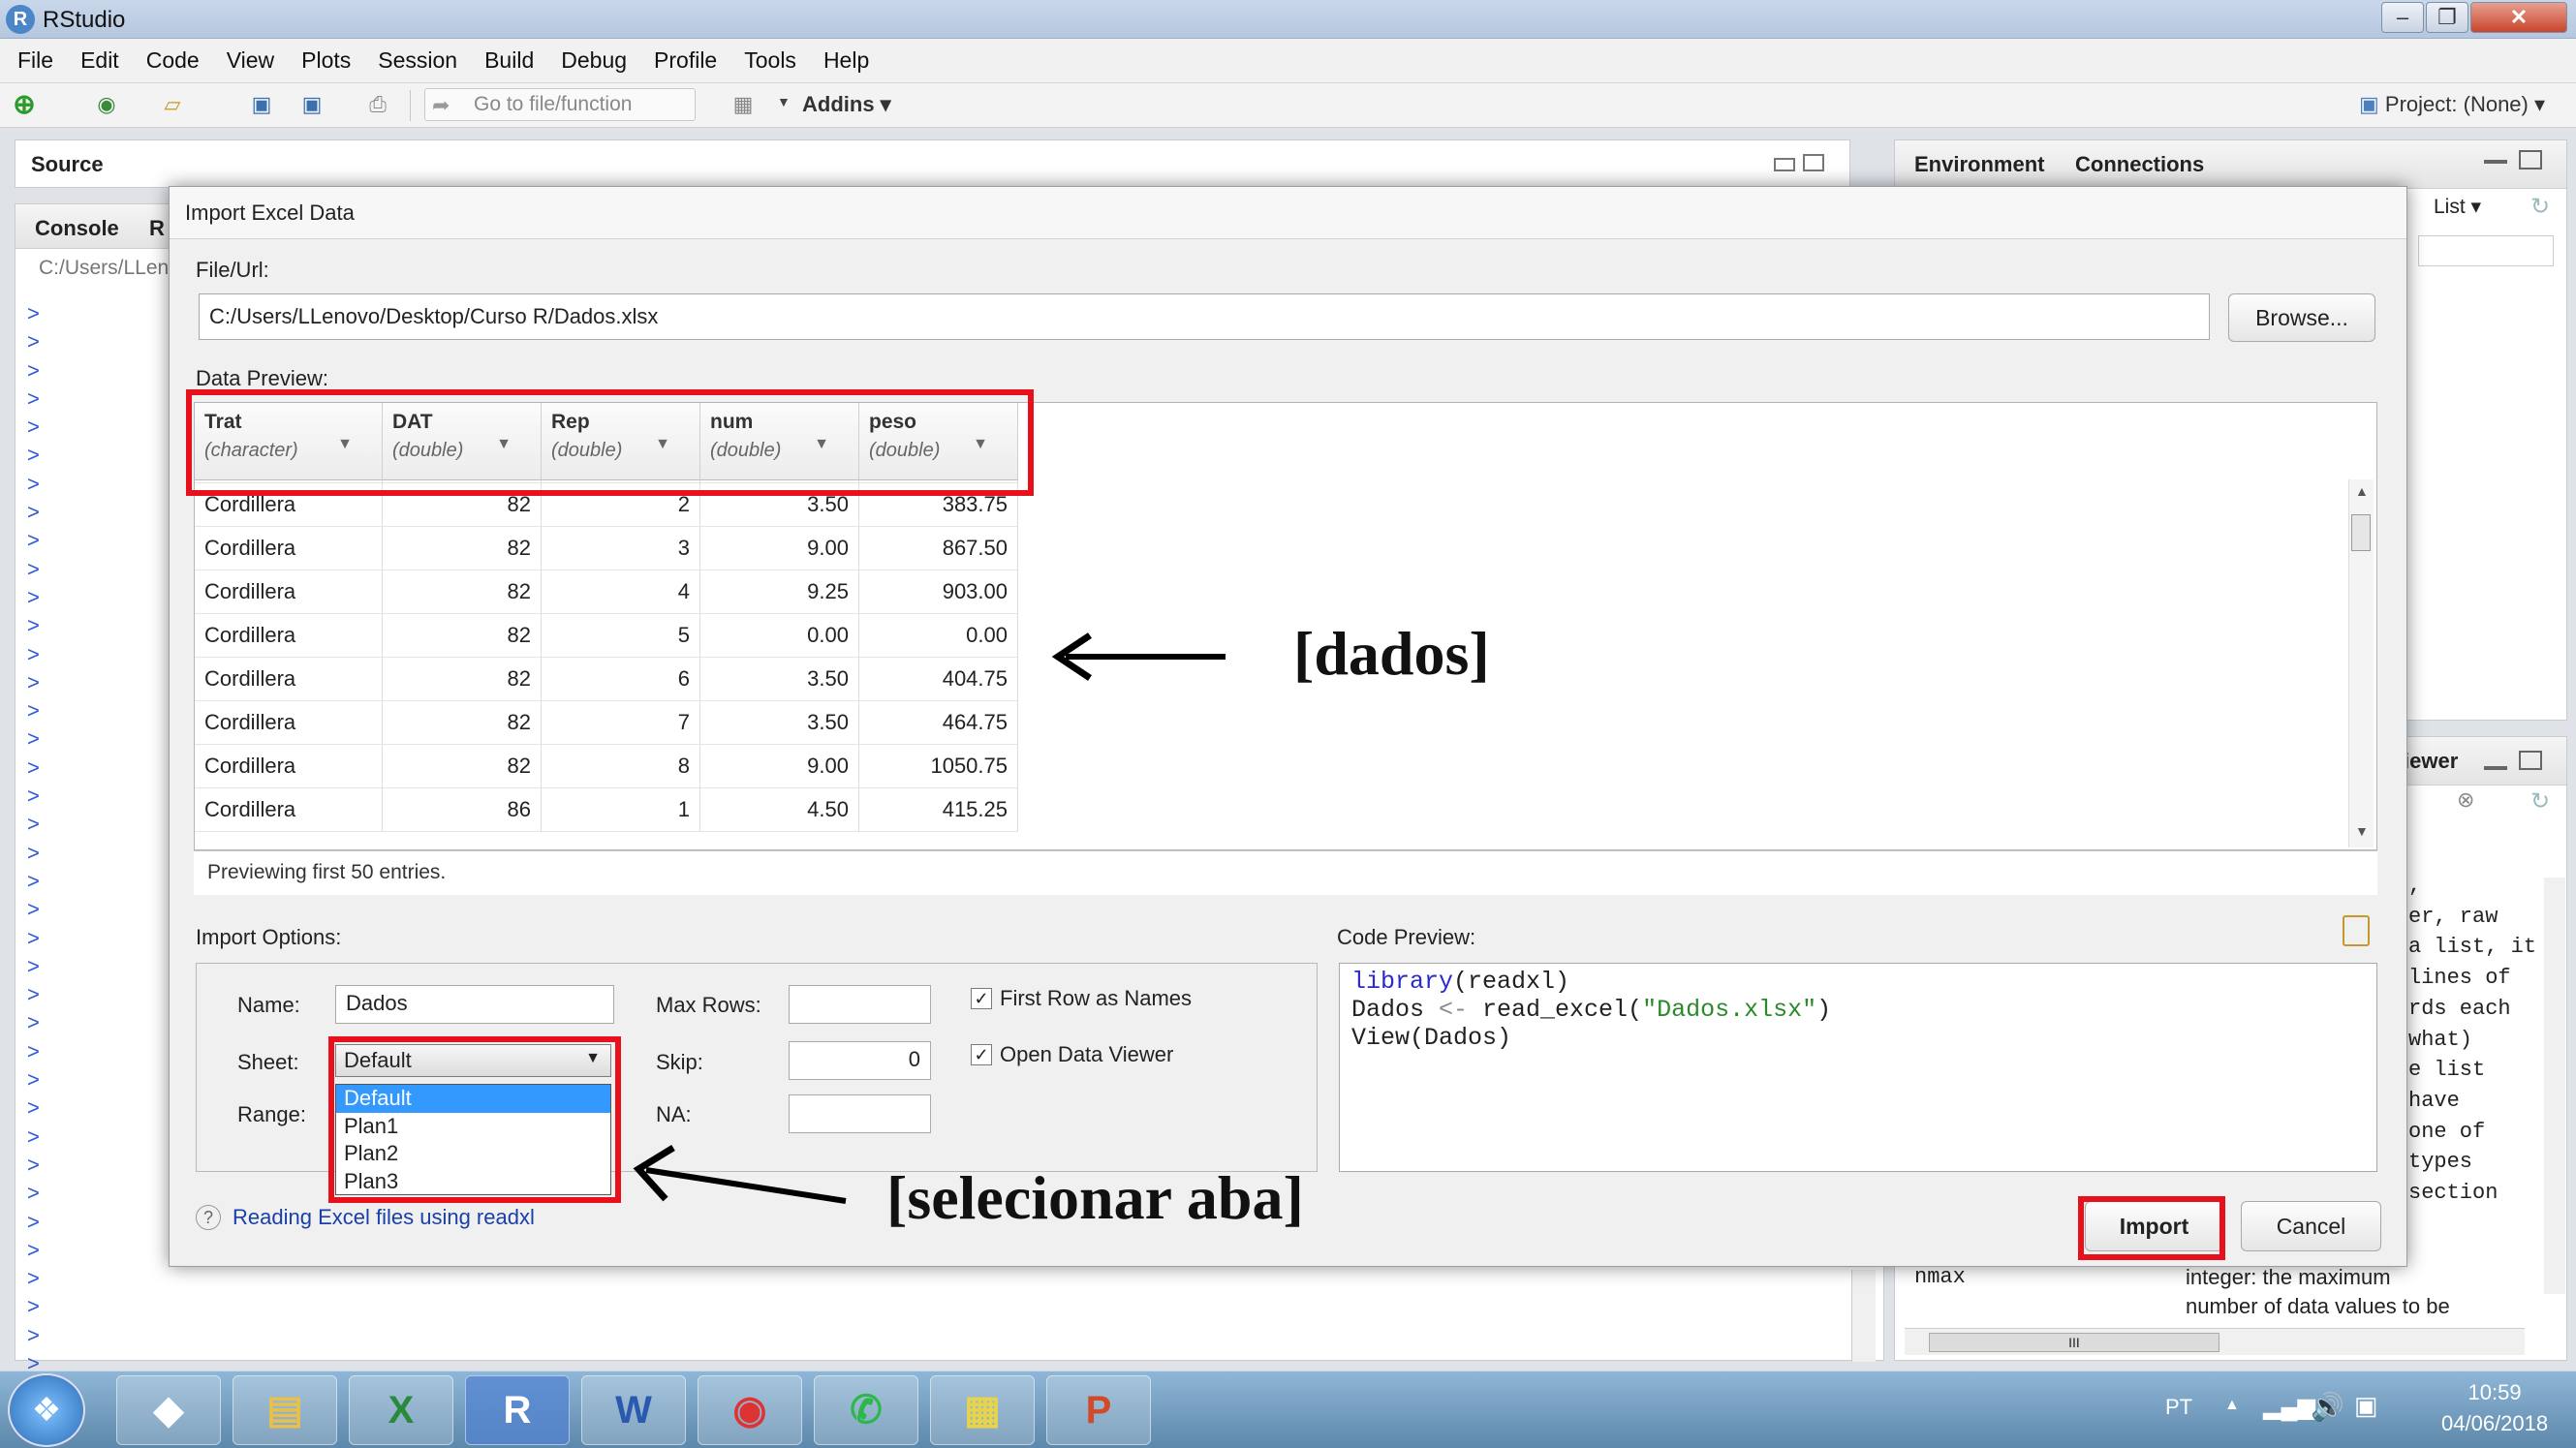 Image resolution: width=2576 pixels, height=1448 pixels. Describe the element at coordinates (750, 1410) in the screenshot. I see `taskbar-chrome-icon: ◉` at that location.